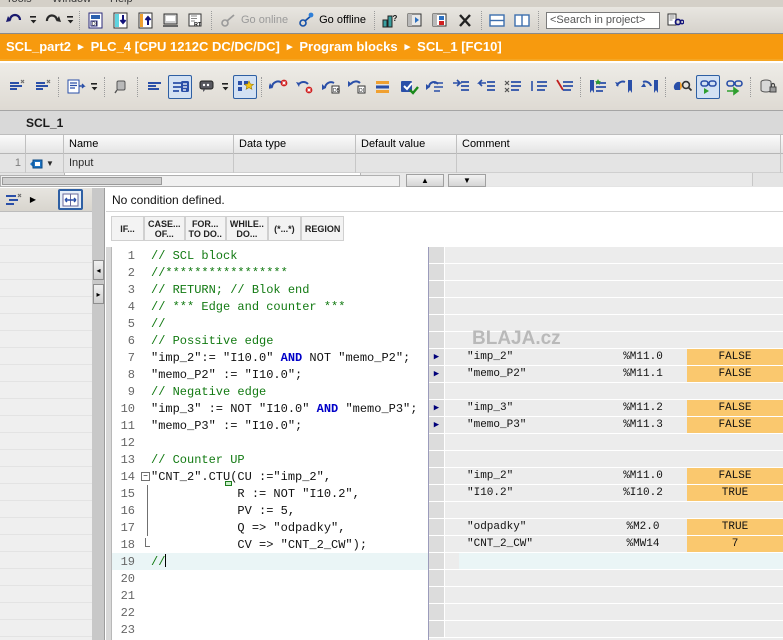  I want to click on test-button, so click(682, 87).